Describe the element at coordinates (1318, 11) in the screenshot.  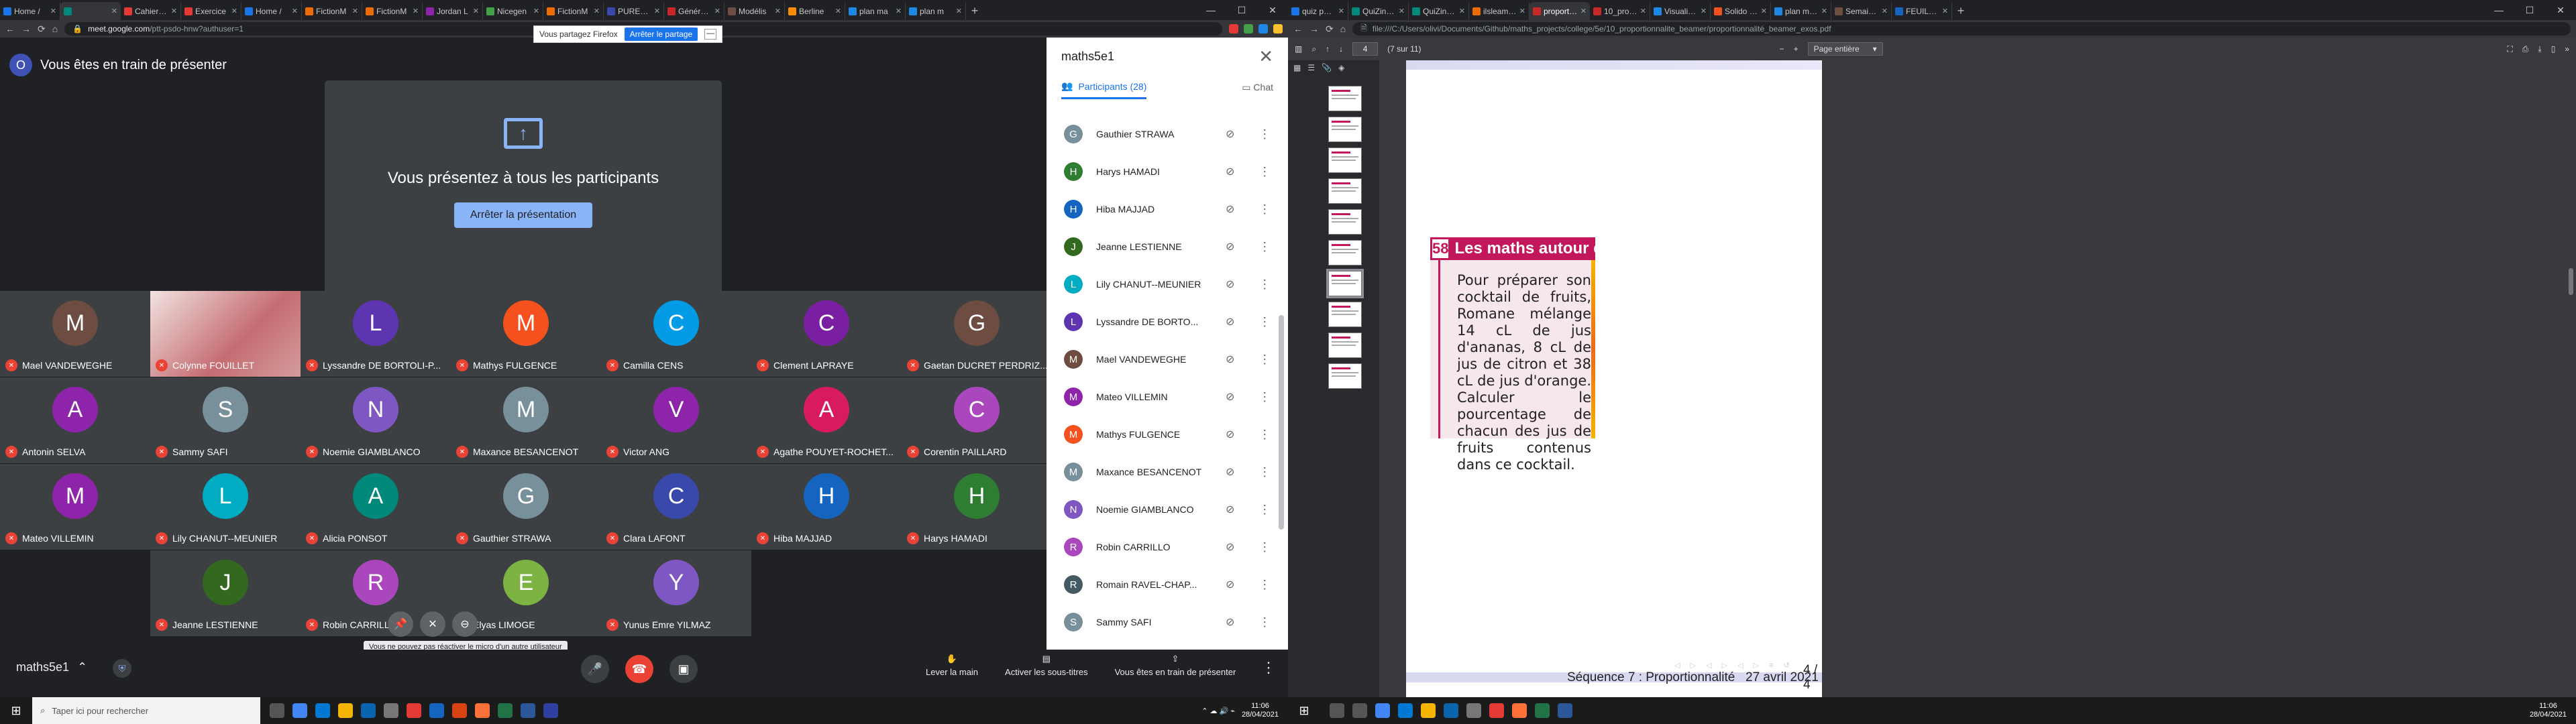
I see `browser-tab: quiz pourcentage✕` at that location.